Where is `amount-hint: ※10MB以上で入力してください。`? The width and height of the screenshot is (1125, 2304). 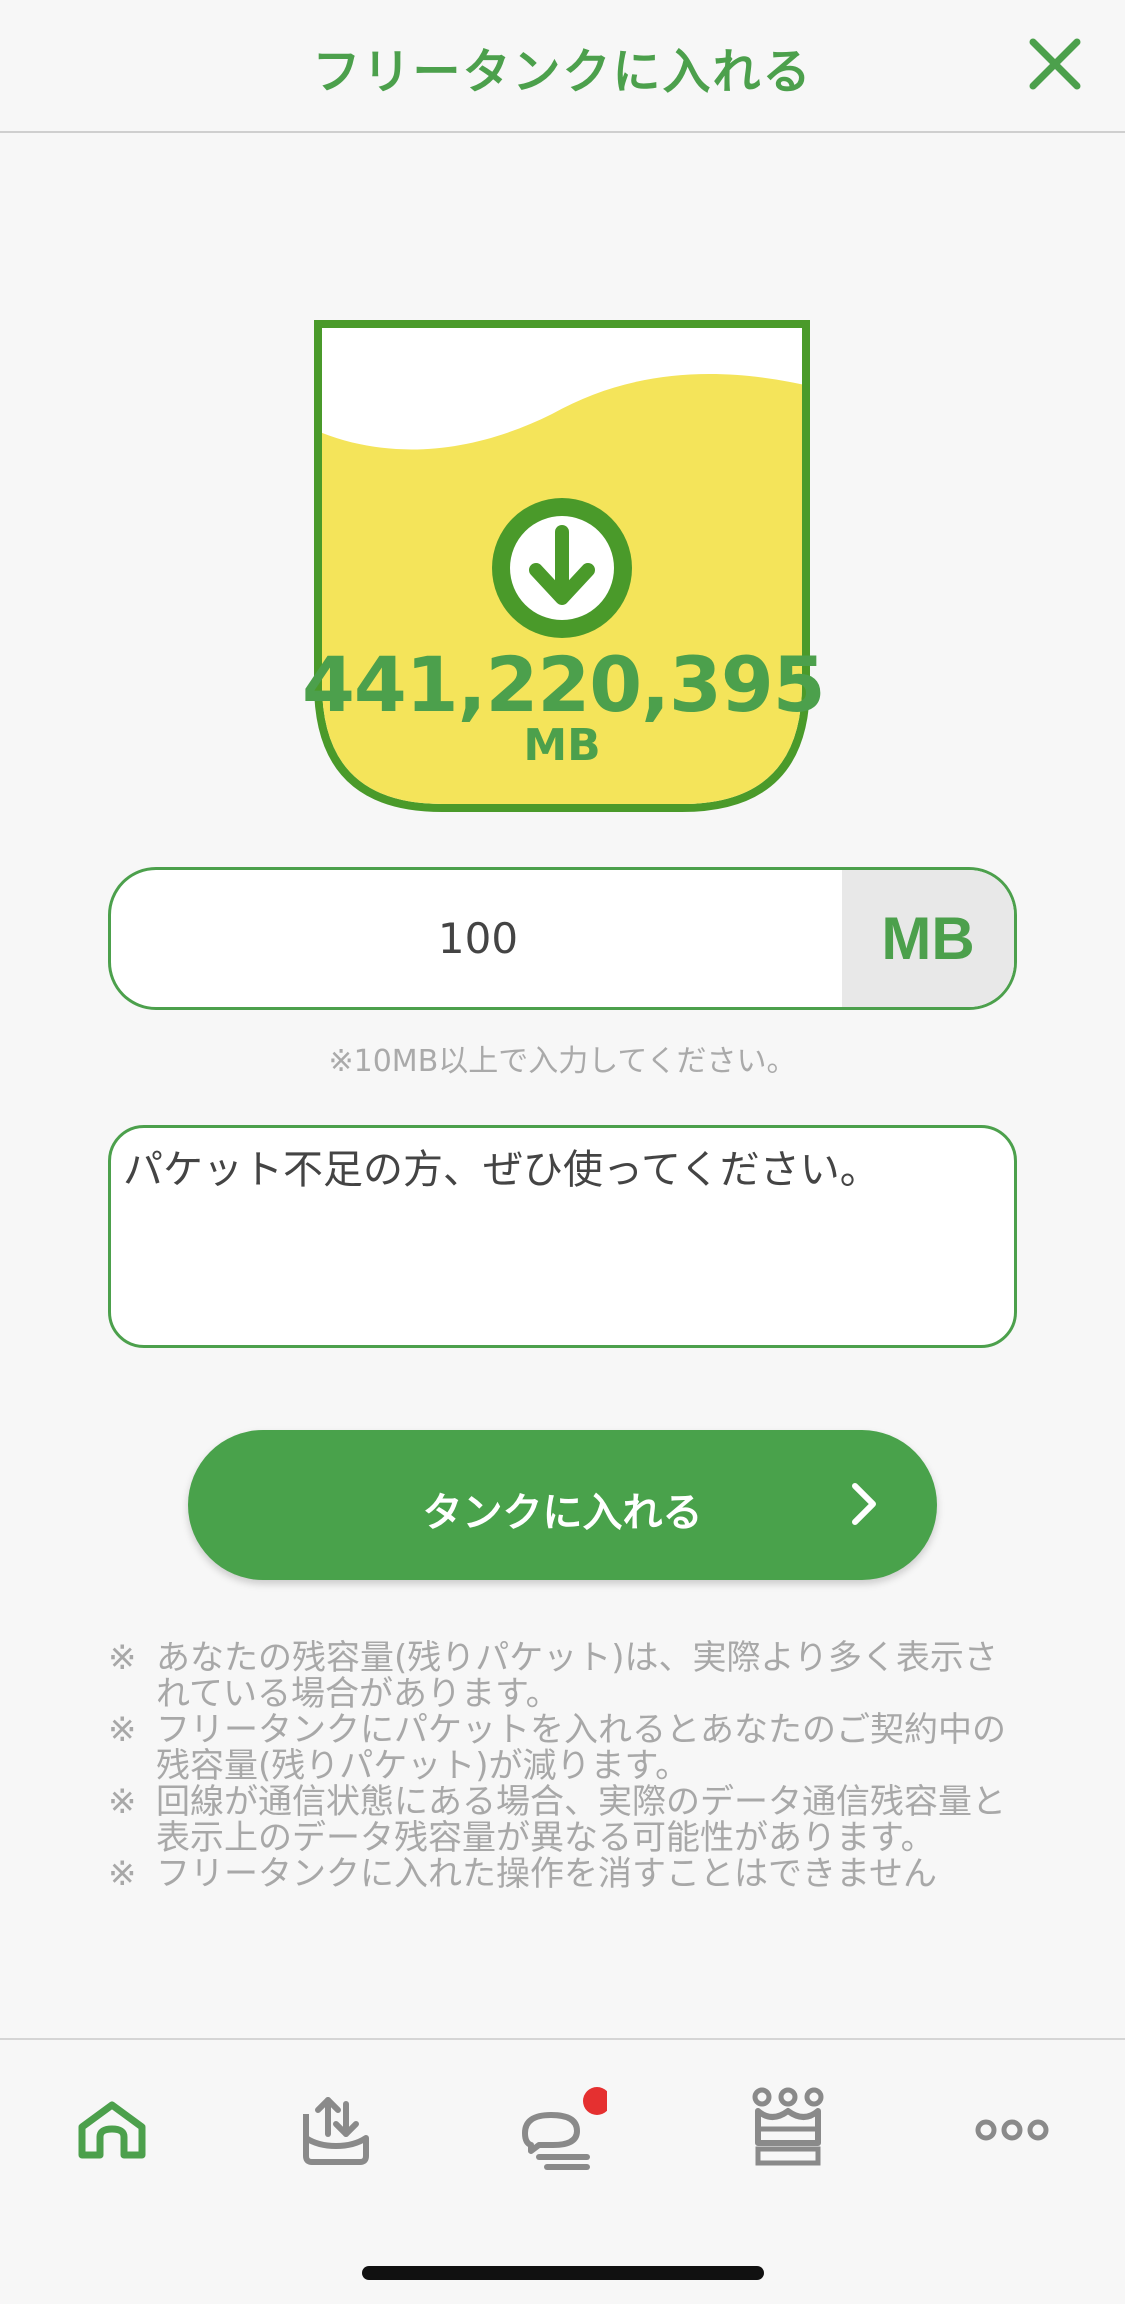
amount-hint: ※10MB以上で入力してください。 is located at coordinates (562, 1061).